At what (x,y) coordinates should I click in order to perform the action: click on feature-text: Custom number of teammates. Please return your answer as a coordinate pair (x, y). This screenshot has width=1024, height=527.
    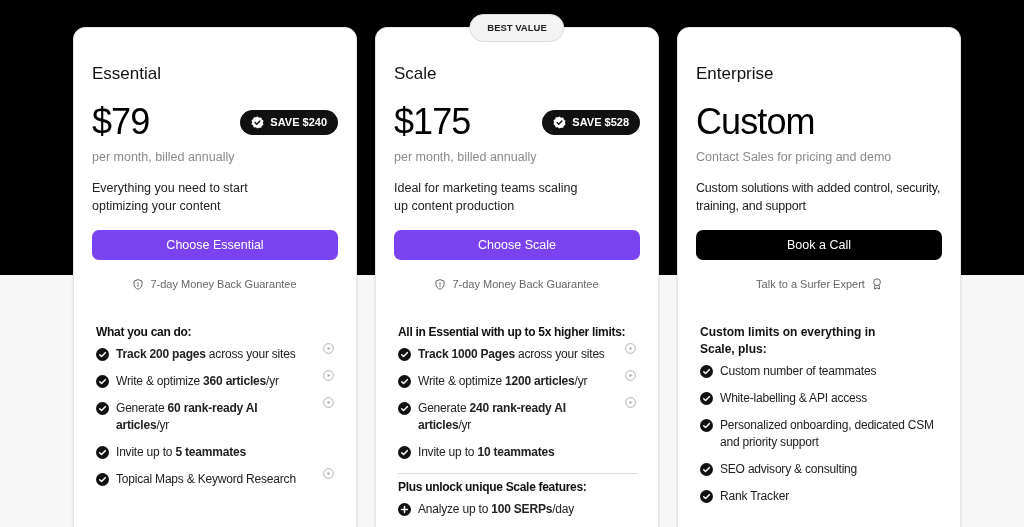
    Looking at the image, I should click on (799, 371).